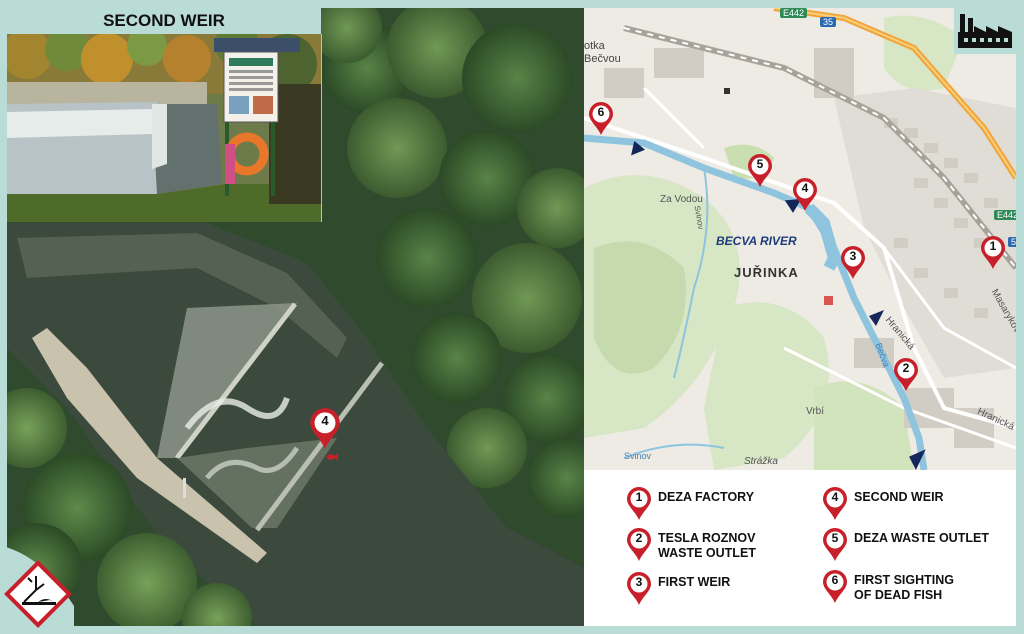  I want to click on legend-marker-1: 1, so click(639, 504).